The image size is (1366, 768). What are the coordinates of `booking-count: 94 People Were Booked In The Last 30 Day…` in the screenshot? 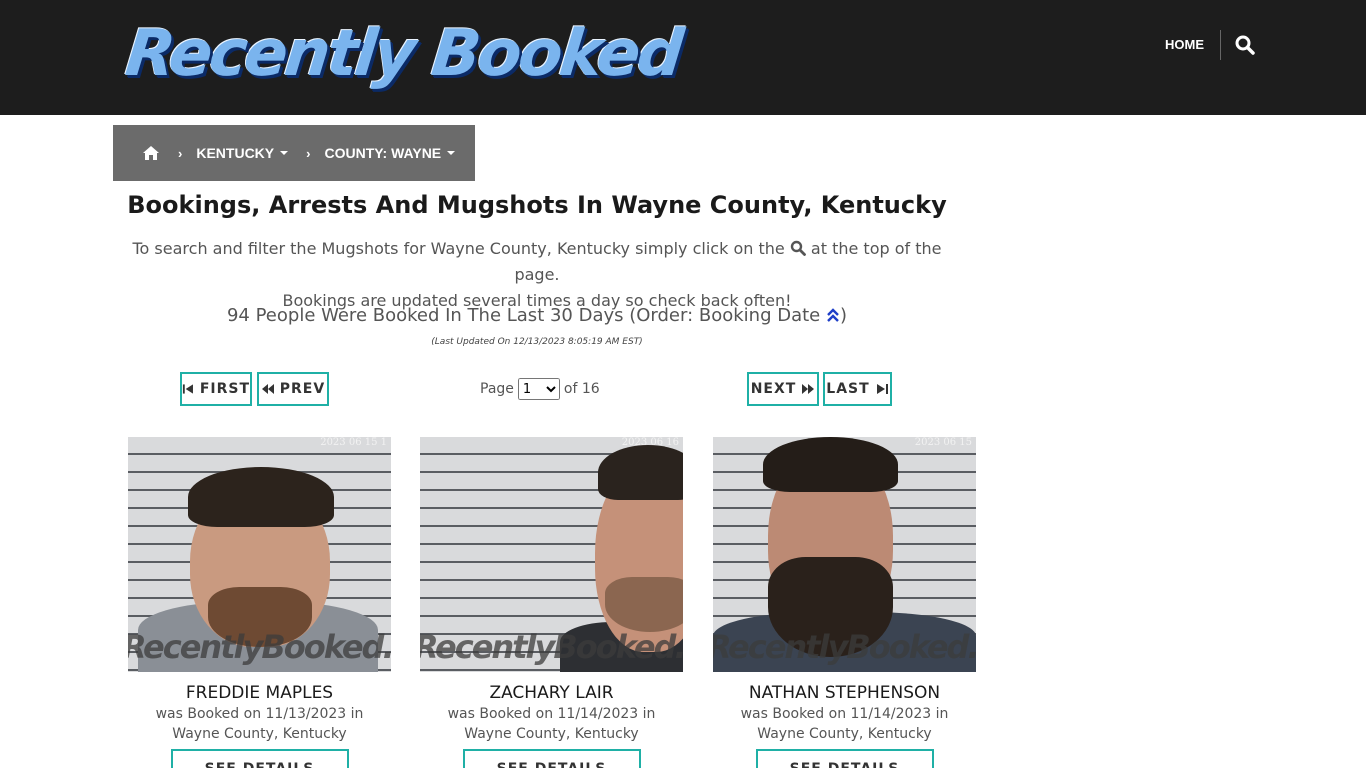 It's located at (537, 316).